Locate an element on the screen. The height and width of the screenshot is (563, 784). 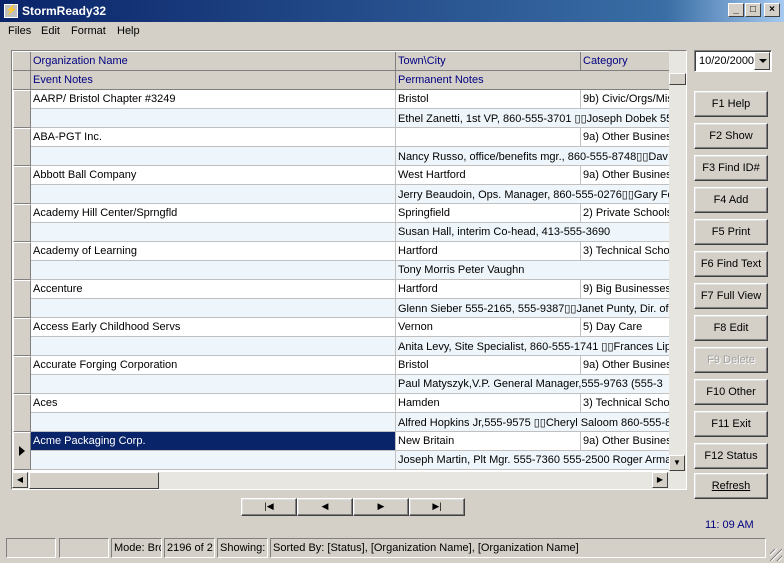
column-header-organization: Organization Name is located at coordinates (213, 61).